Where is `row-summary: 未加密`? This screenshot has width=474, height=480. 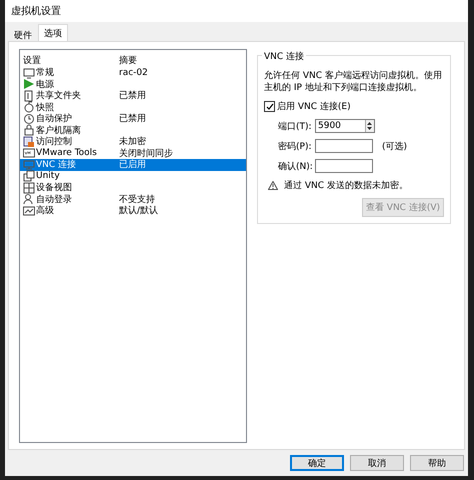 row-summary: 未加密 is located at coordinates (132, 142).